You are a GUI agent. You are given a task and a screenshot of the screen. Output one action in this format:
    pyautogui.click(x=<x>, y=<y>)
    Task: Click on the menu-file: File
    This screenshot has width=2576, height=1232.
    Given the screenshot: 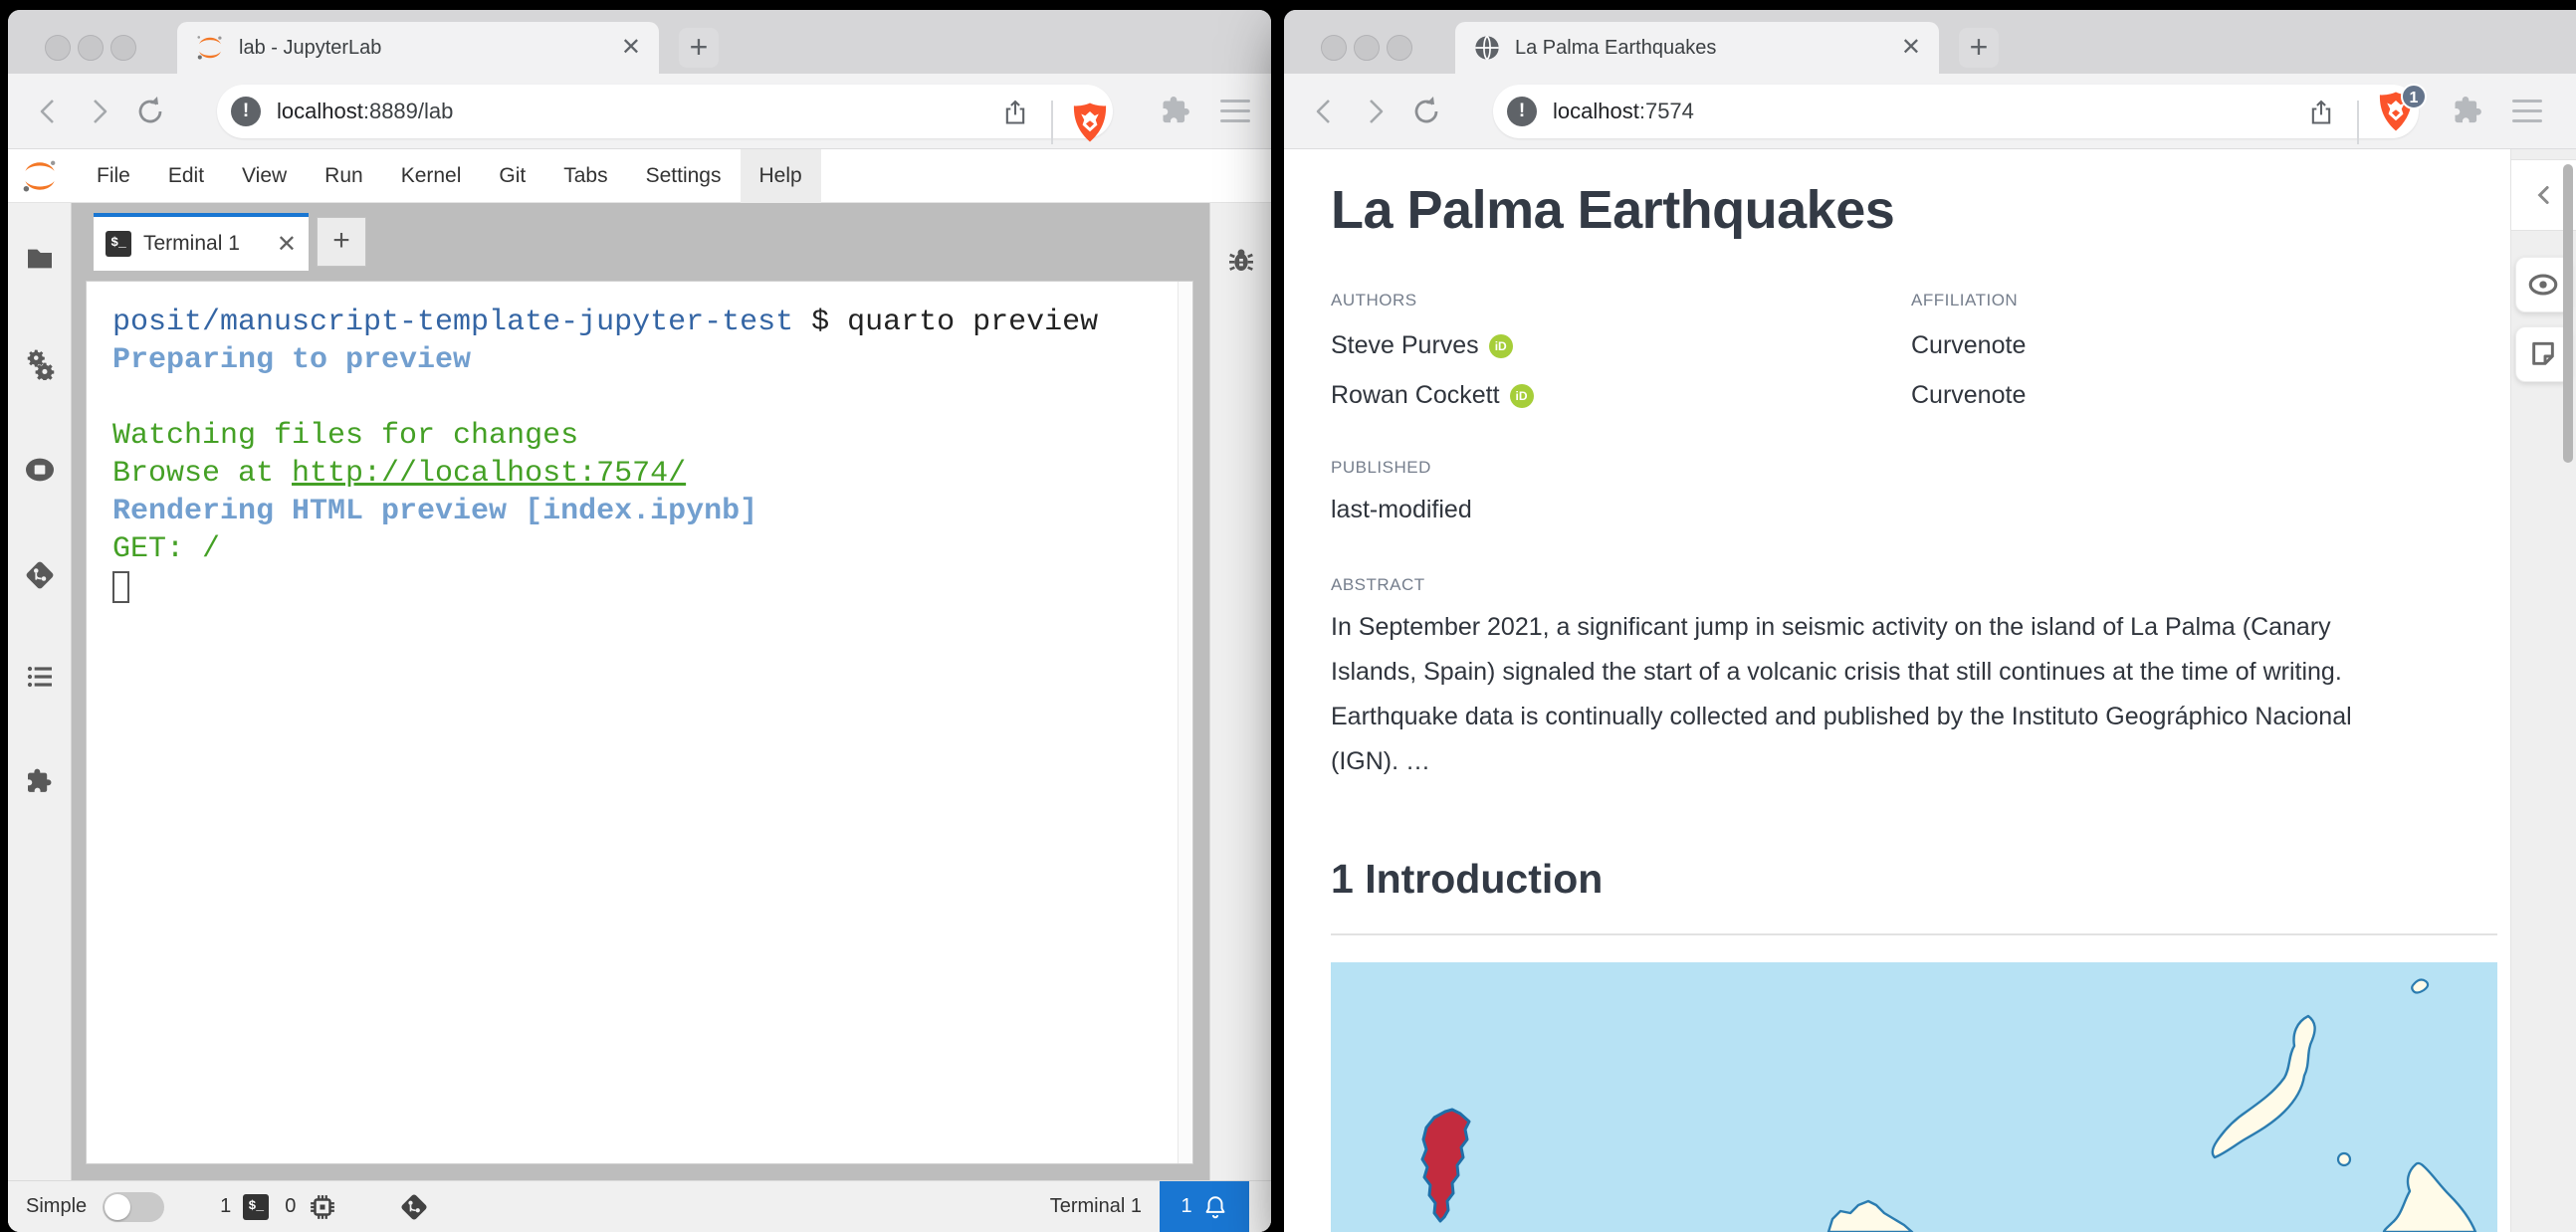 What is the action you would take?
    pyautogui.click(x=113, y=176)
    